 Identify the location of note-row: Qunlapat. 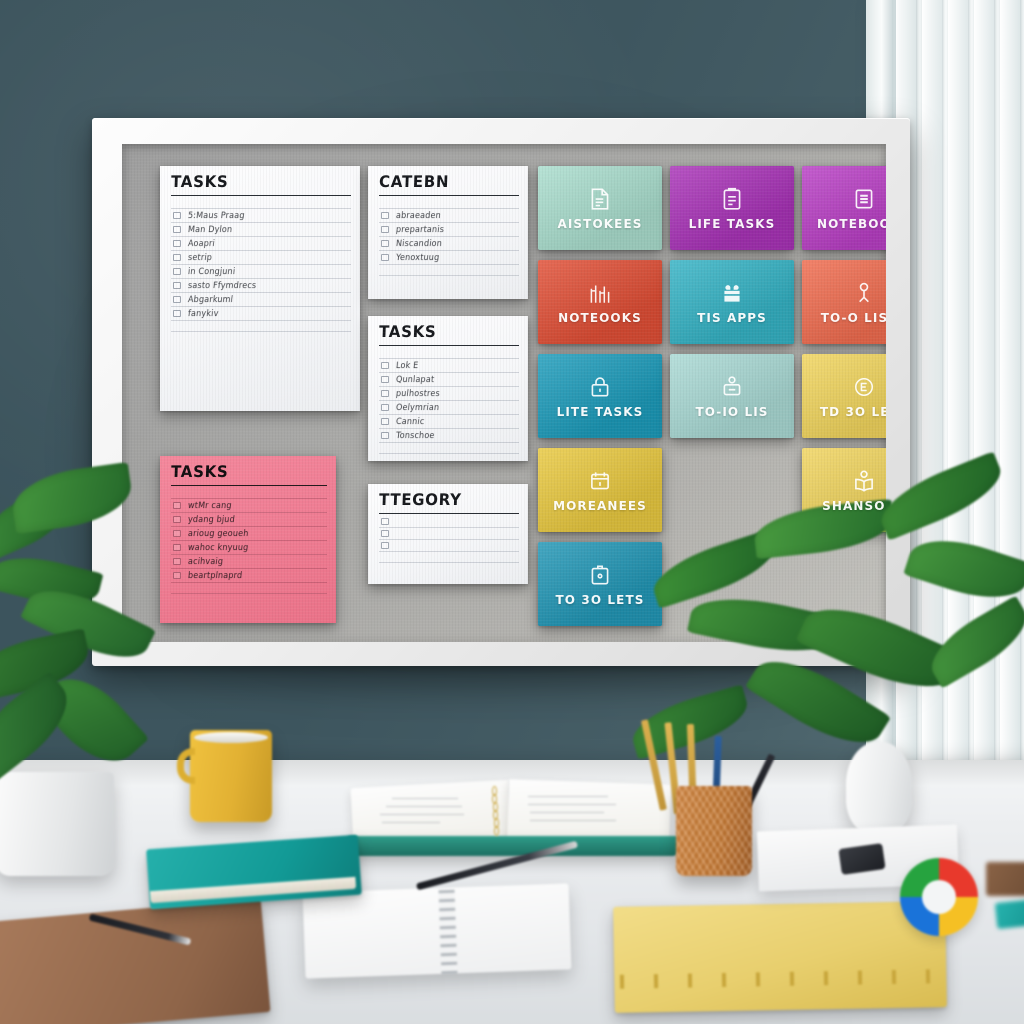
(449, 380).